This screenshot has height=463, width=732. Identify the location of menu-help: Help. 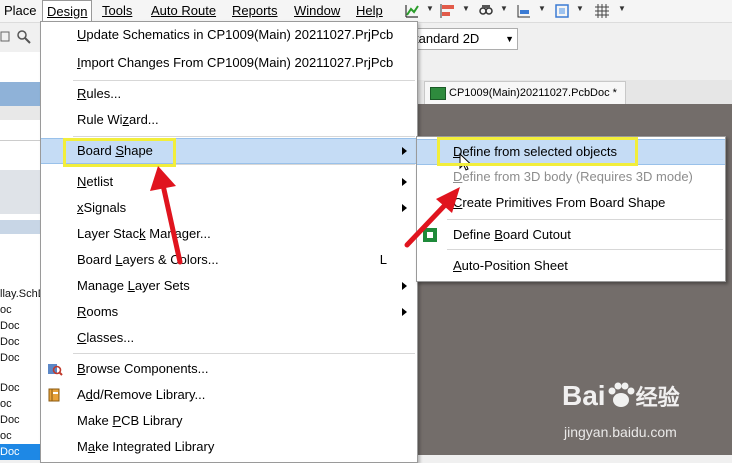
(369, 11).